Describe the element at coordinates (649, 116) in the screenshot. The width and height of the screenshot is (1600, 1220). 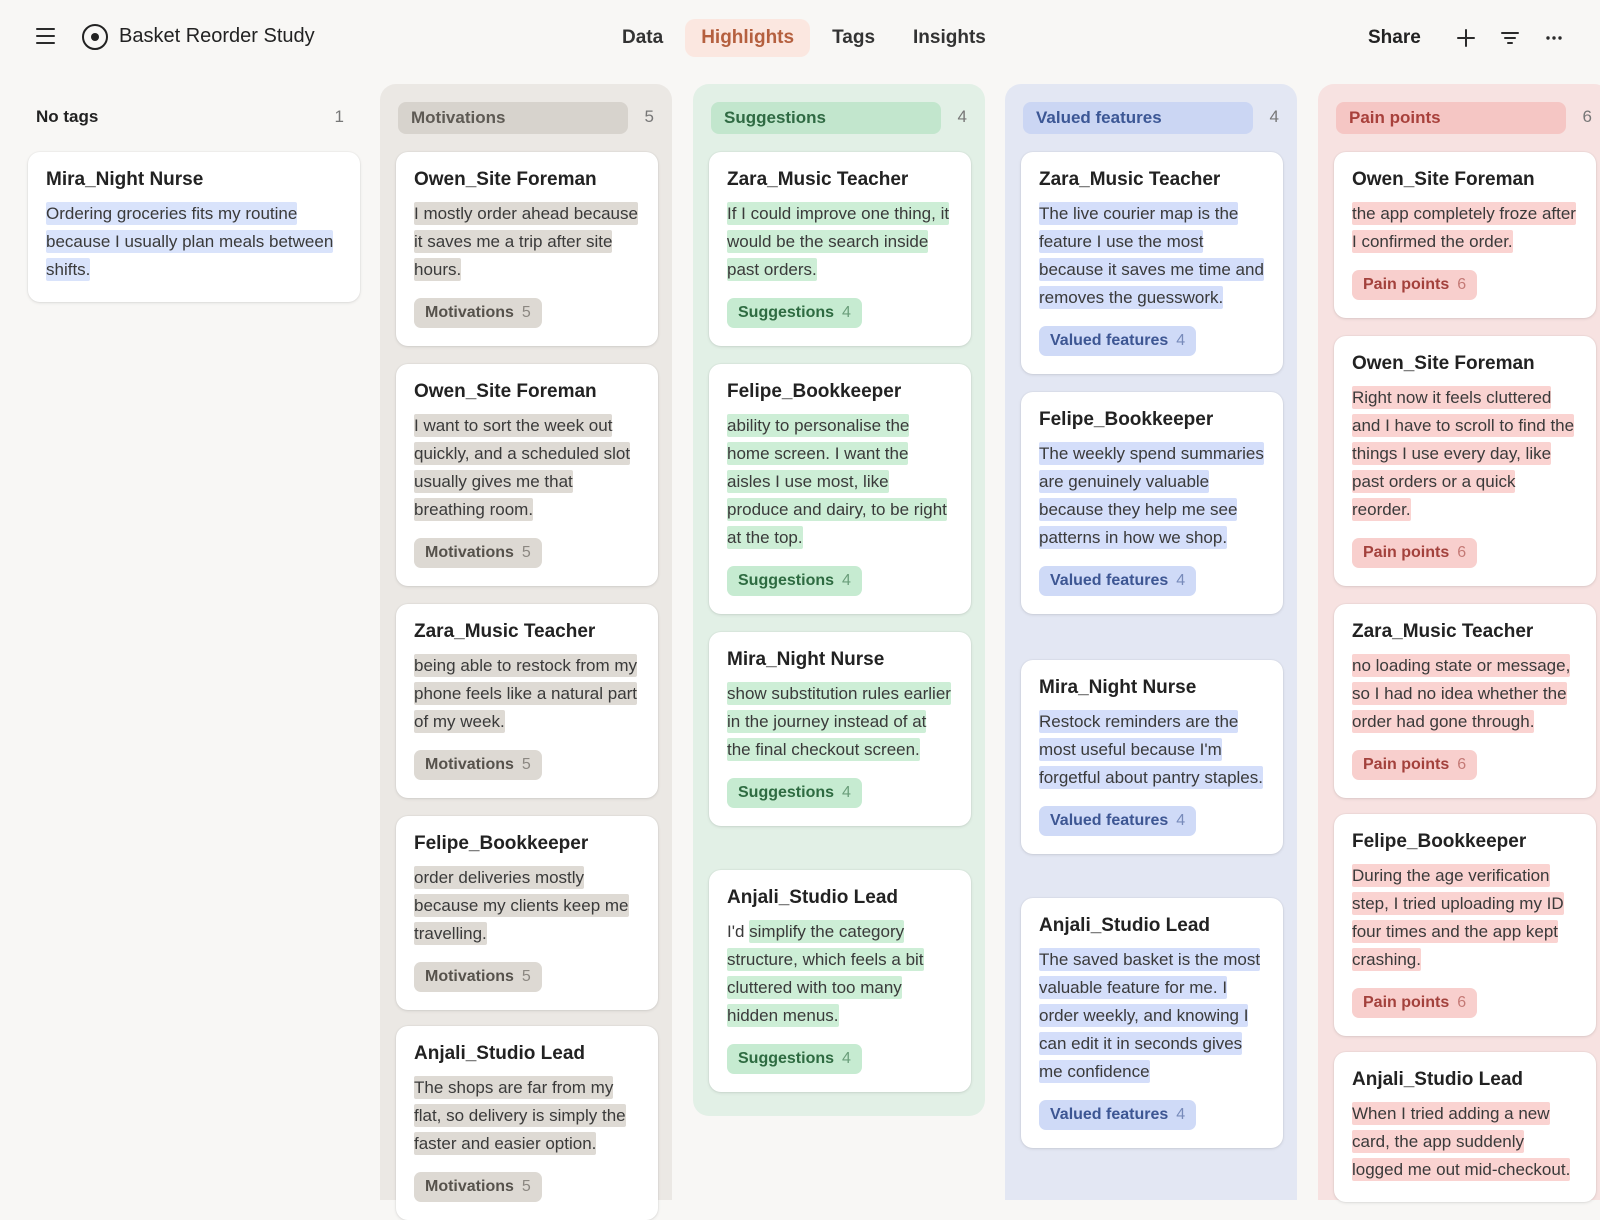
I see `column-count: 5` at that location.